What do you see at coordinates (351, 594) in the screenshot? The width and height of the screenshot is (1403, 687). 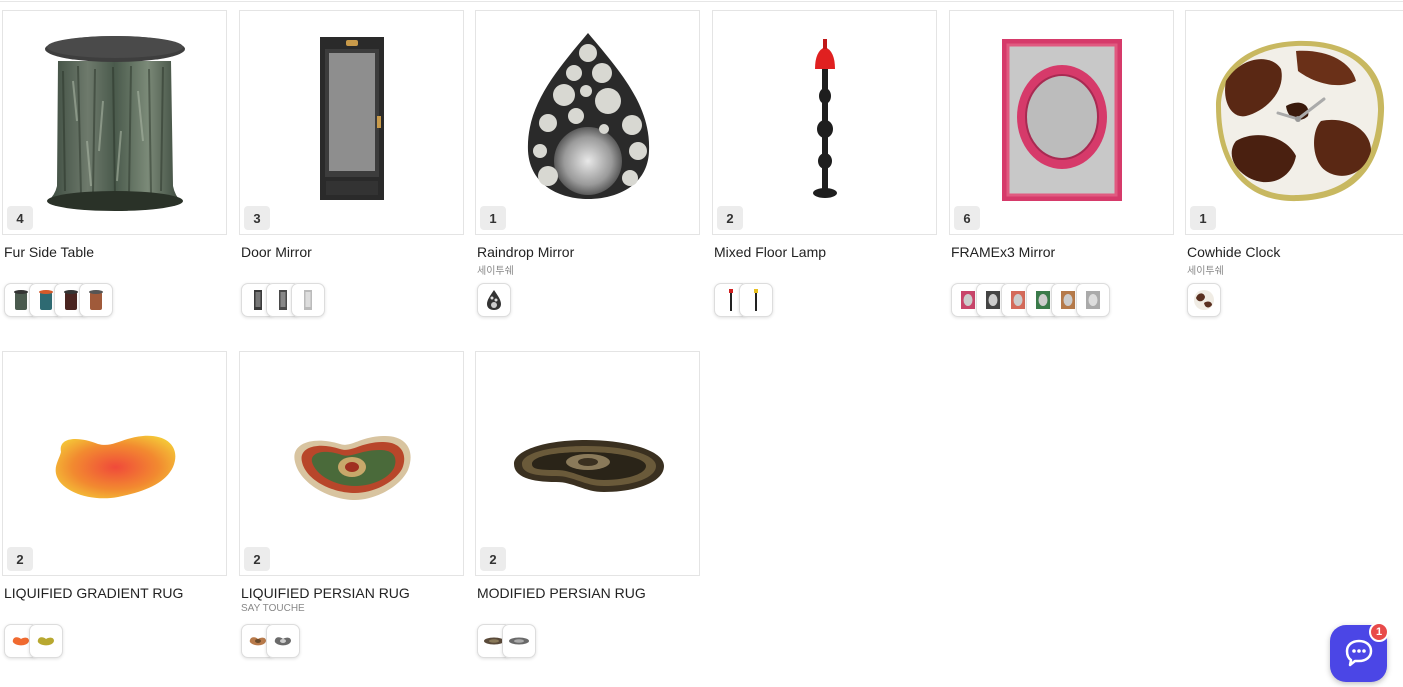 I see `product-title: LIQUIFIED PERSIAN RUG` at bounding box center [351, 594].